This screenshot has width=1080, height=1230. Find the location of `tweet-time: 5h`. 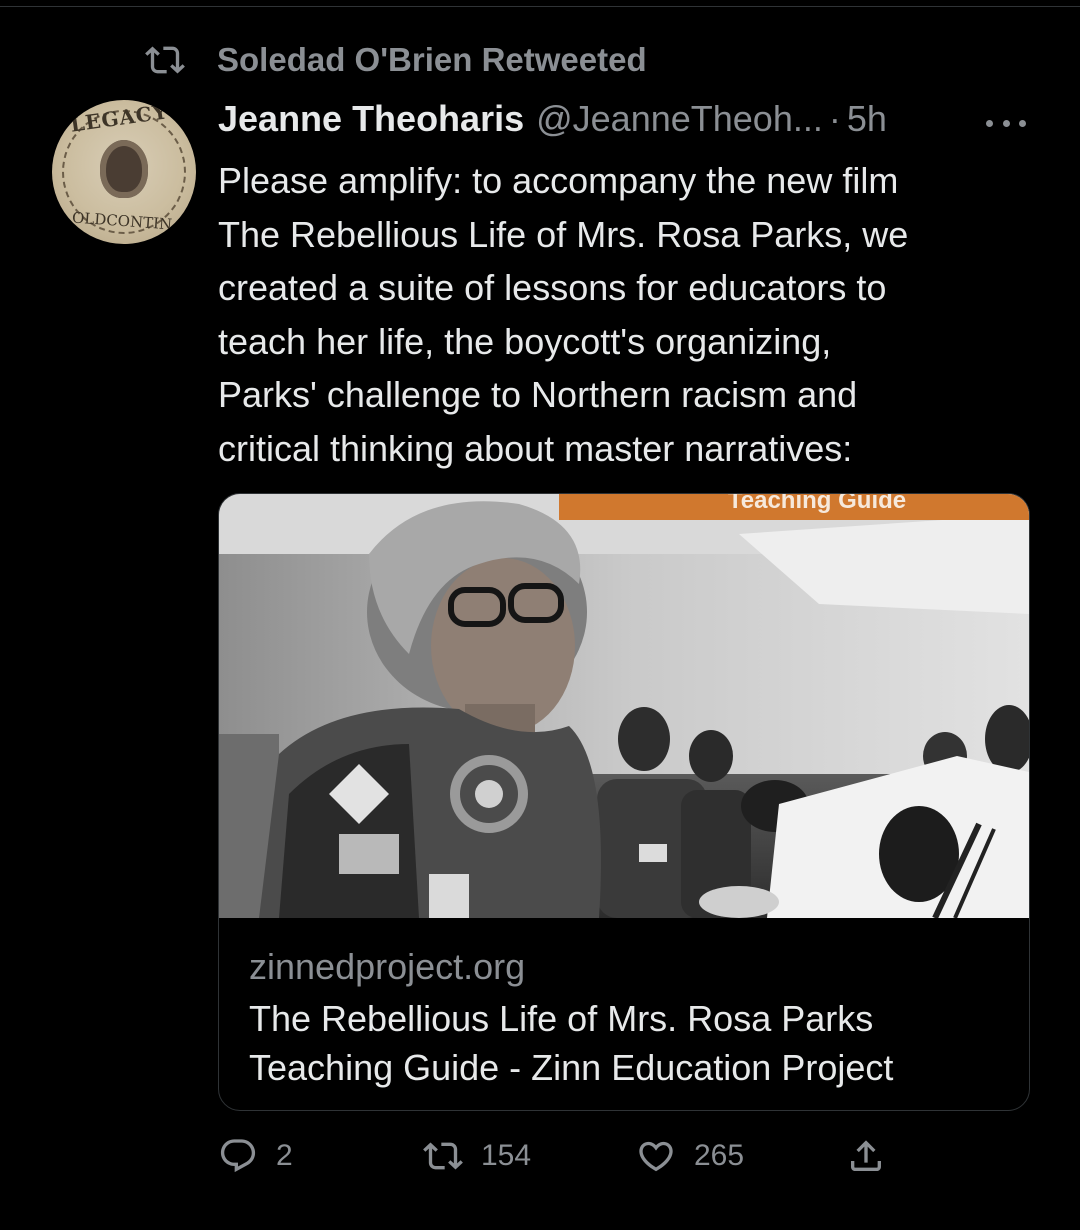

tweet-time: 5h is located at coordinates (867, 119).